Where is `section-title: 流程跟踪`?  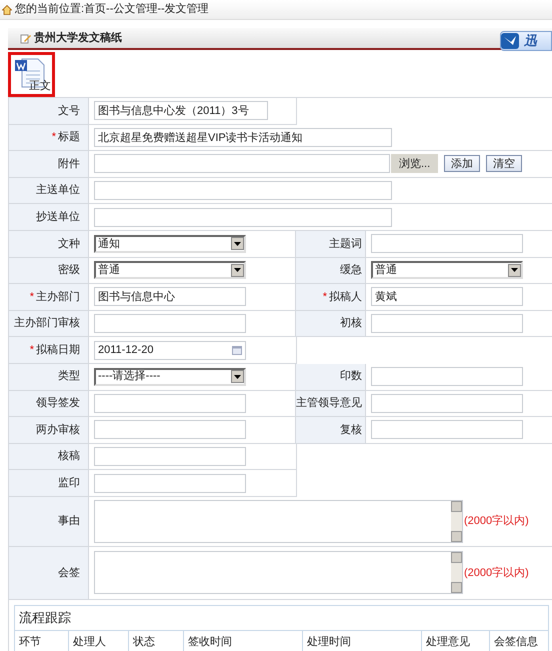 section-title: 流程跟踪 is located at coordinates (45, 618).